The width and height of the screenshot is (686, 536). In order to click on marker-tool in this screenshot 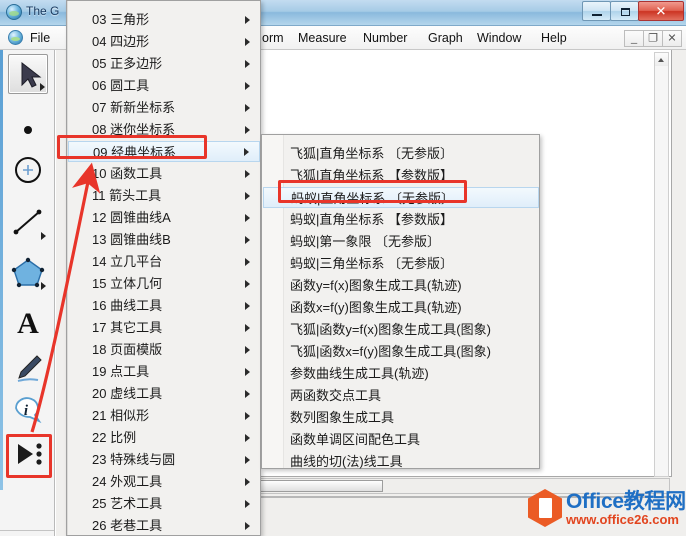, I will do `click(28, 368)`.